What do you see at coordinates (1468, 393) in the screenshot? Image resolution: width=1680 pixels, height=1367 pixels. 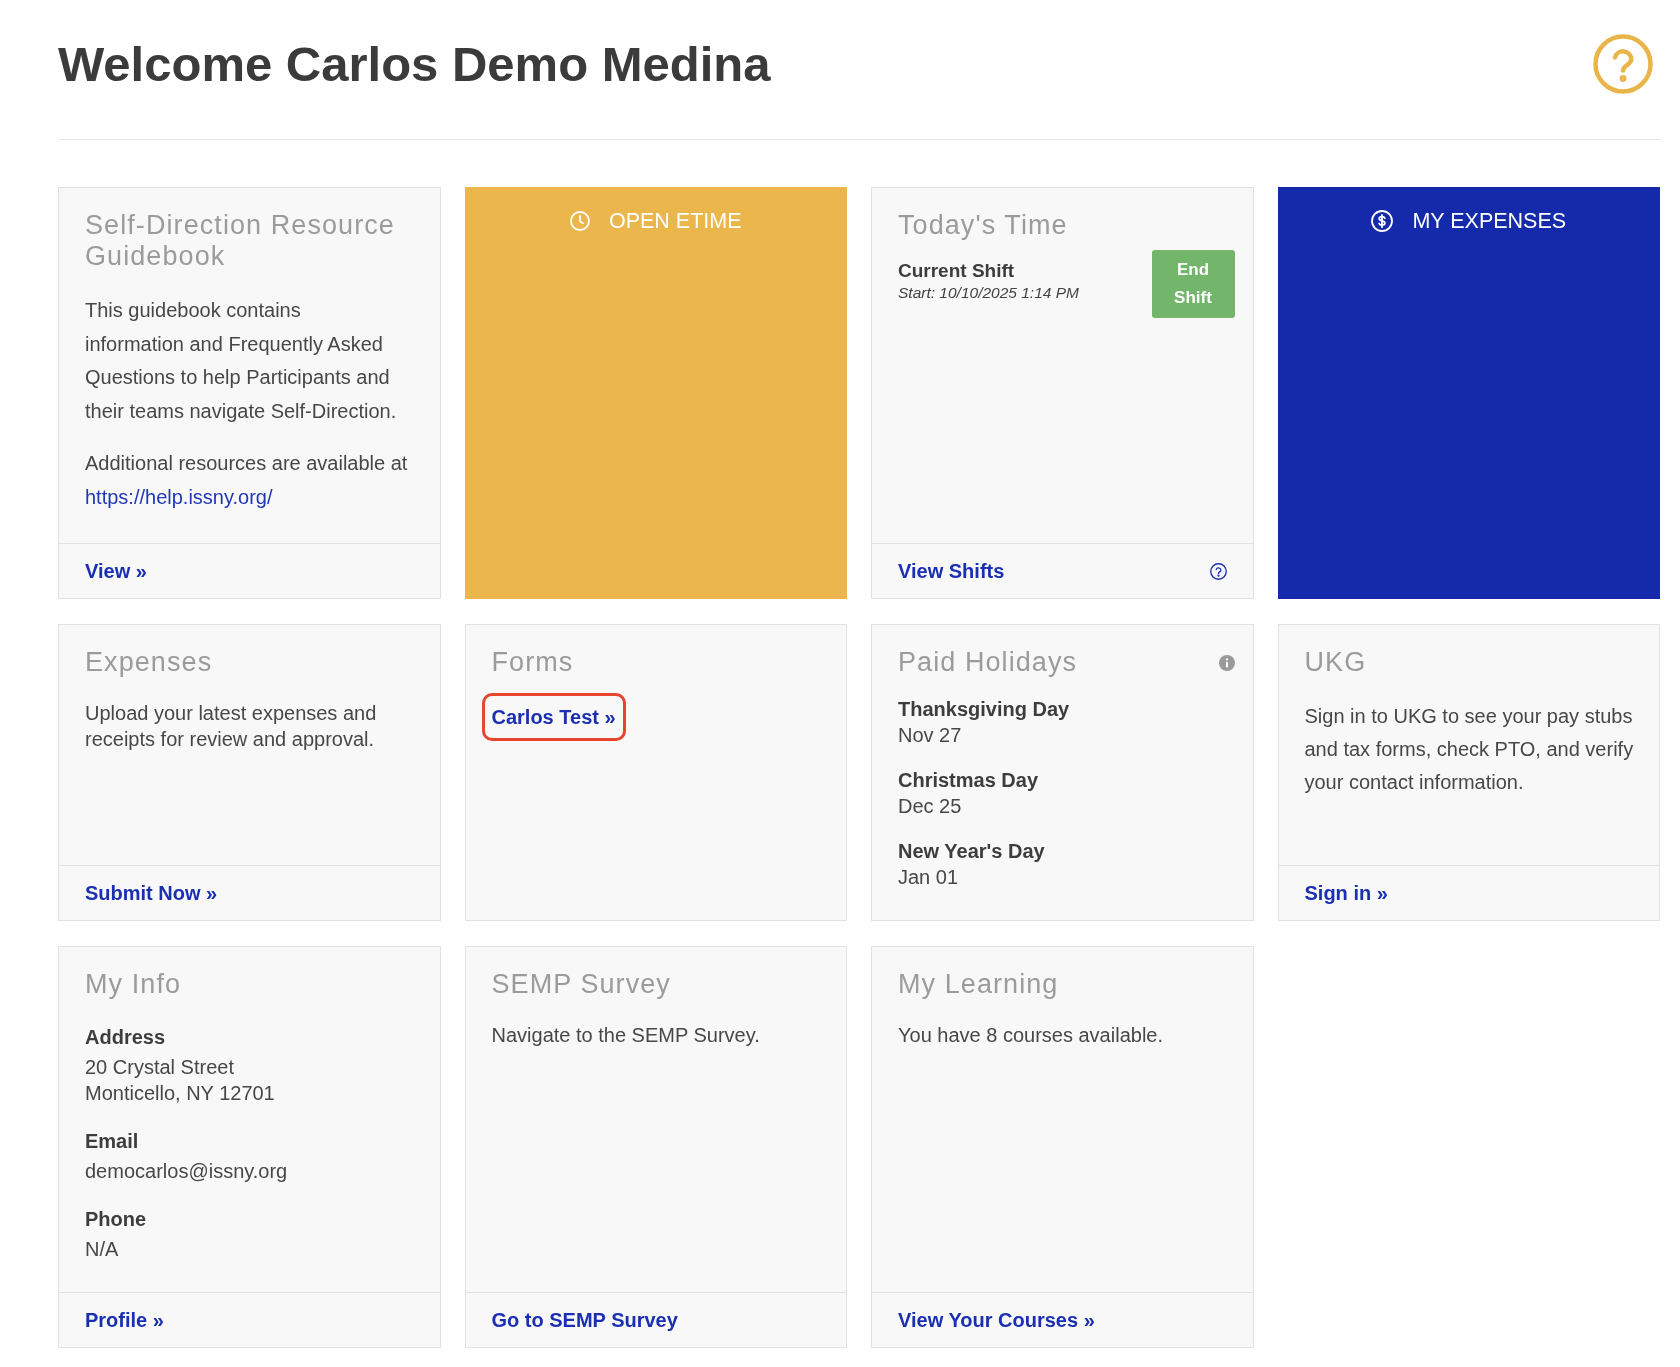 I see `expenses-tile: MY EXPENSES` at bounding box center [1468, 393].